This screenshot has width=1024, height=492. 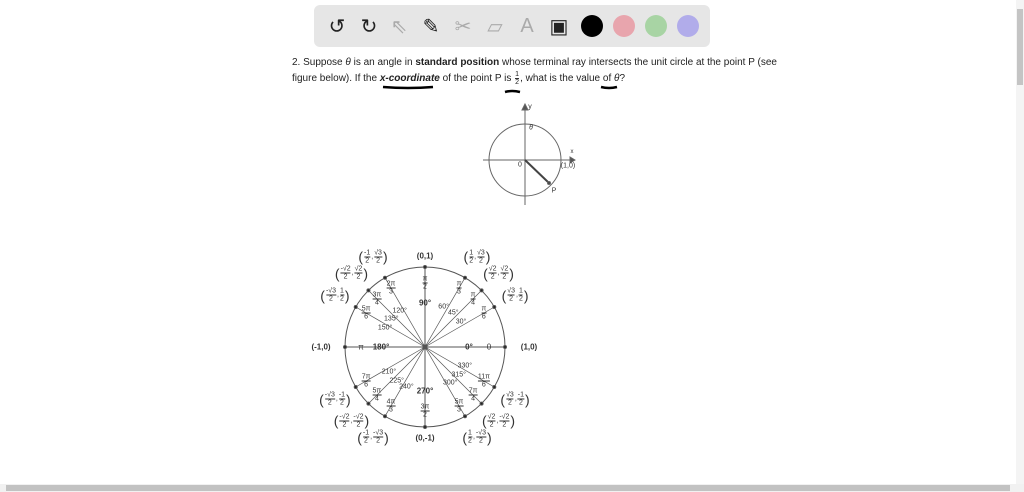 I want to click on coordinate-label: (1 2, √3 2), so click(x=477, y=256).